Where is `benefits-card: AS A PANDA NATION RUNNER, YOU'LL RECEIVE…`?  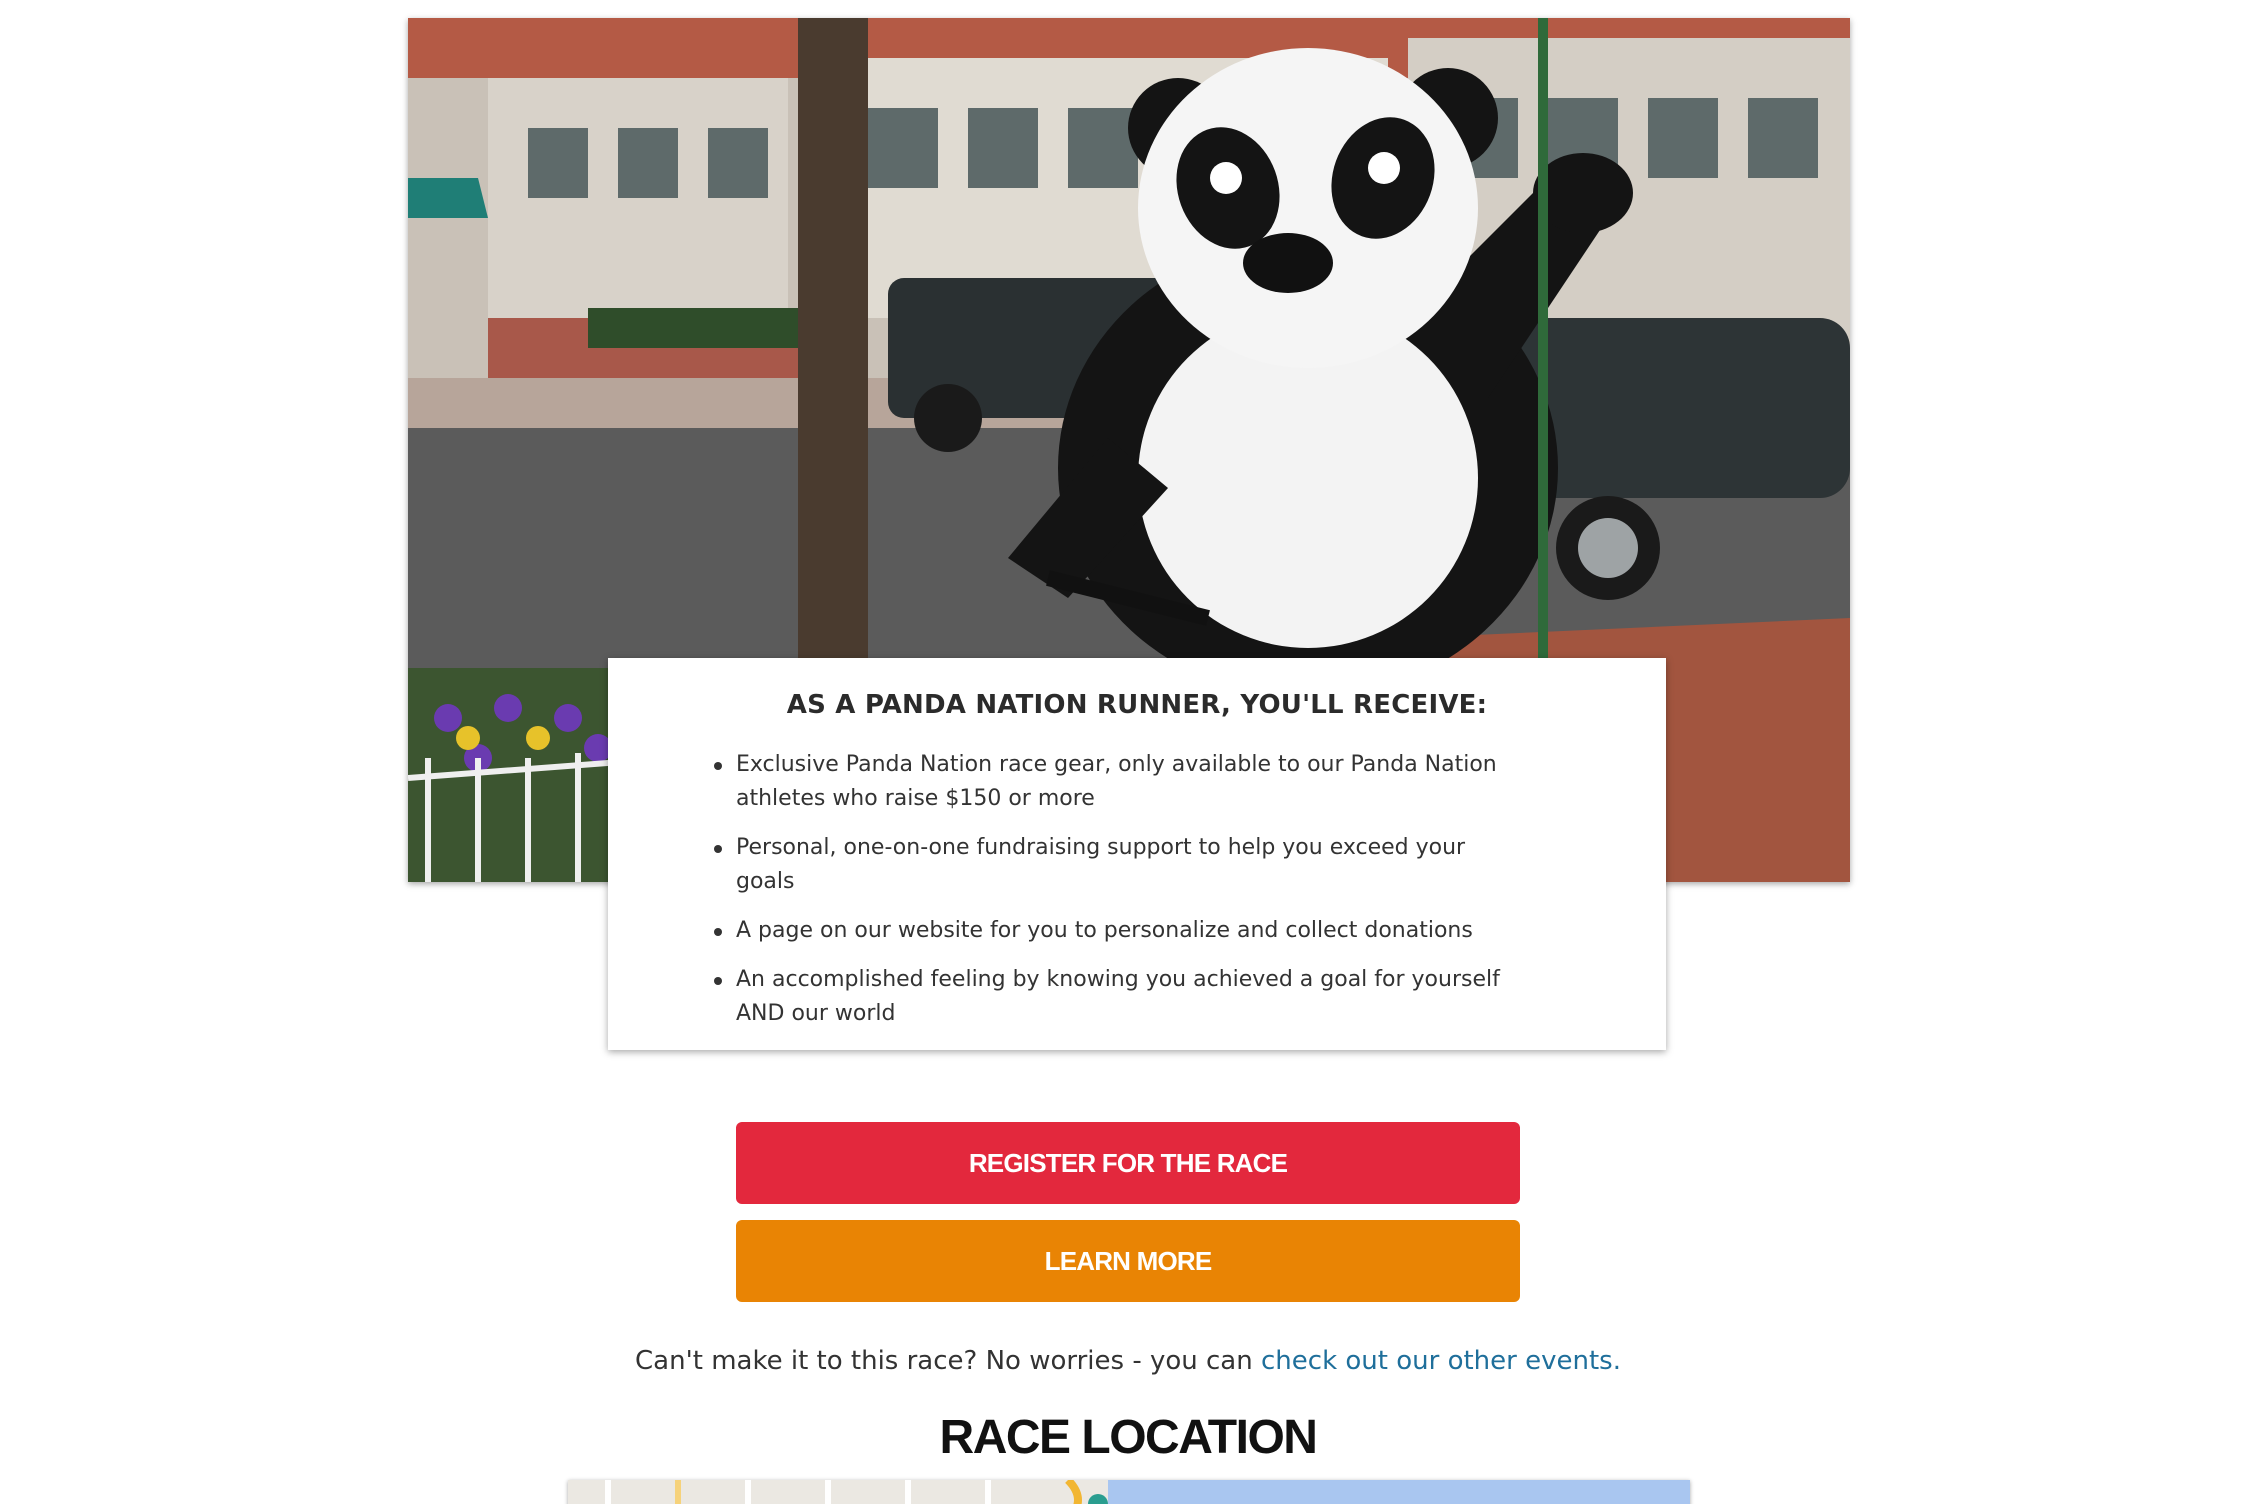 benefits-card: AS A PANDA NATION RUNNER, YOU'LL RECEIVE… is located at coordinates (1137, 854).